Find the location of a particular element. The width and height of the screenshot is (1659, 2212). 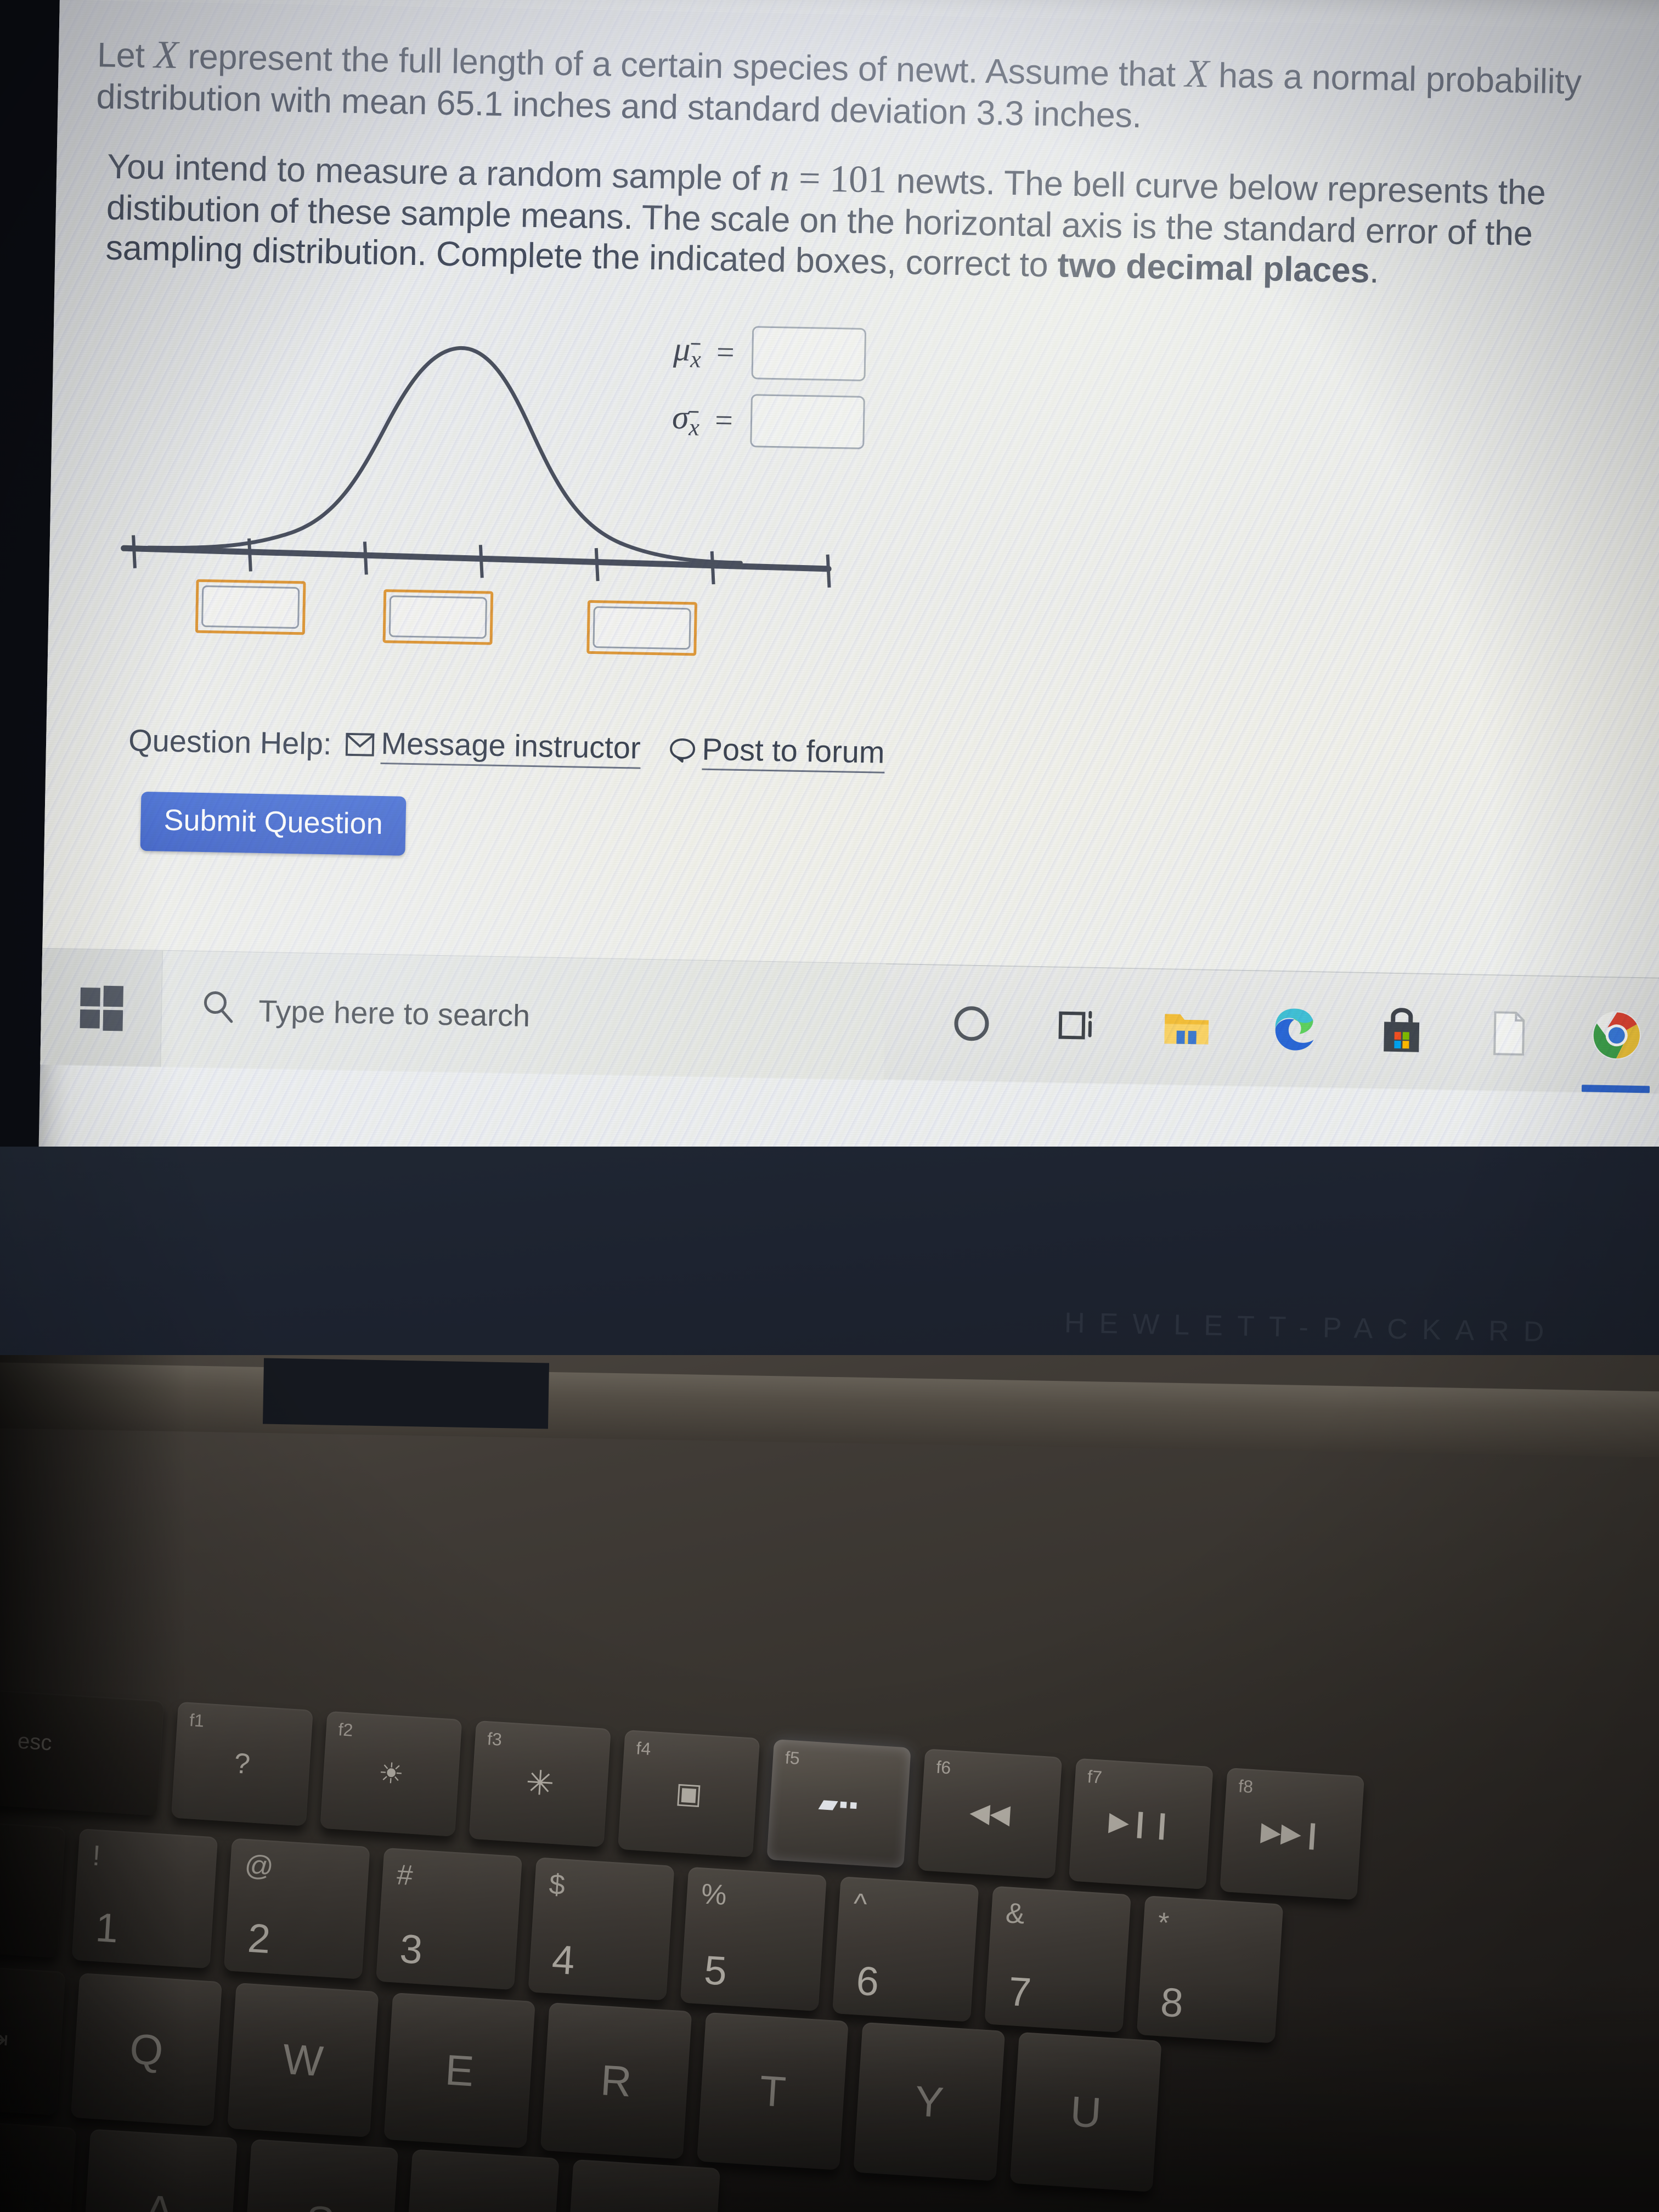

sigma-xbar-row: σx = is located at coordinates (768, 422).